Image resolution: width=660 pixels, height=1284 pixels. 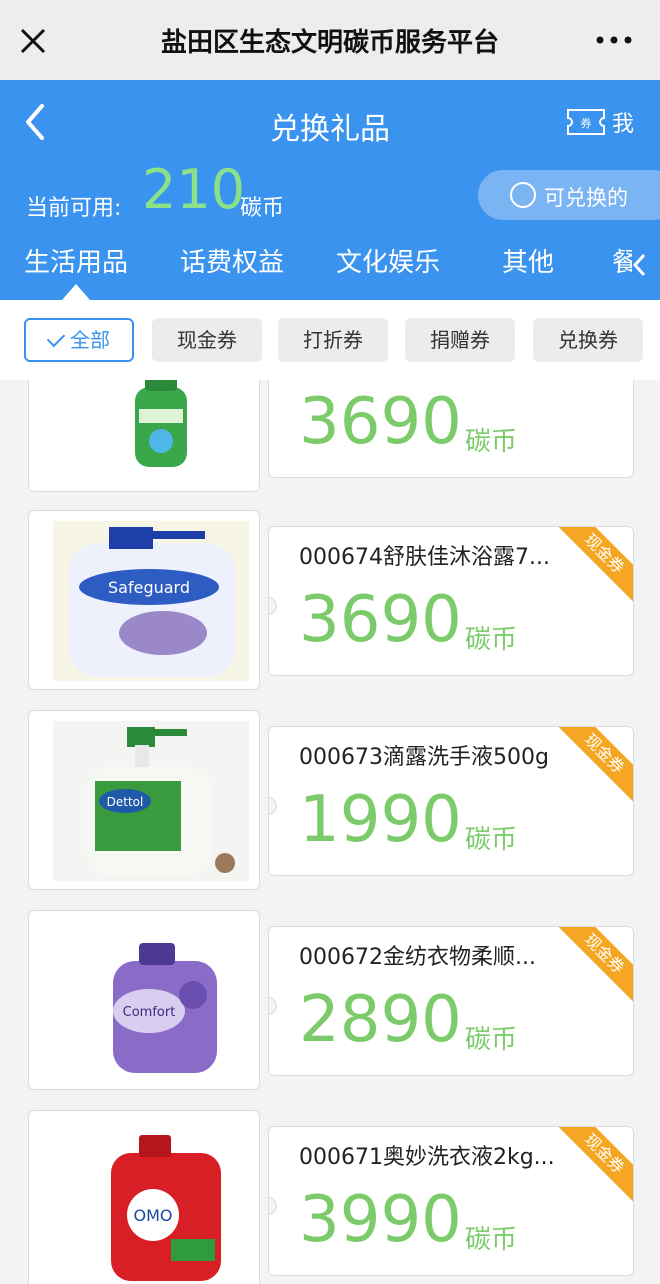 What do you see at coordinates (149, 1012) in the screenshot?
I see `svg-text: Comfort` at bounding box center [149, 1012].